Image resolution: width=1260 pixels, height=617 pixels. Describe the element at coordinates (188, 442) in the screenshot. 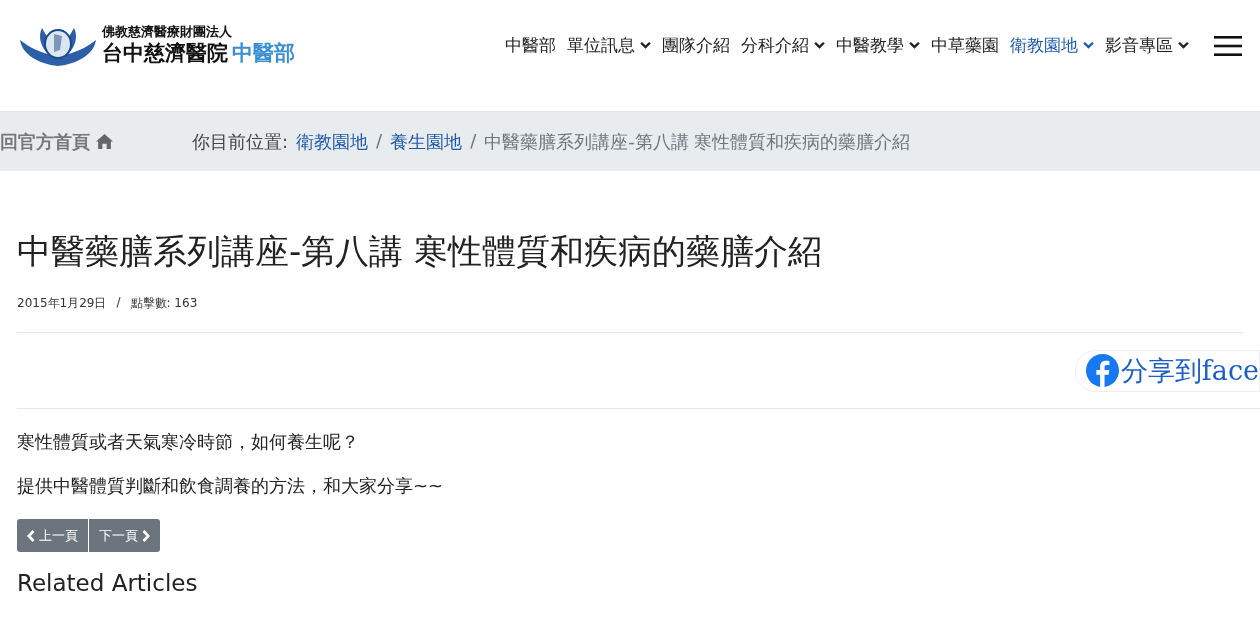

I see `article-paragraph: 寒性體質或者天氣寒冷時節，如何養生呢？` at that location.